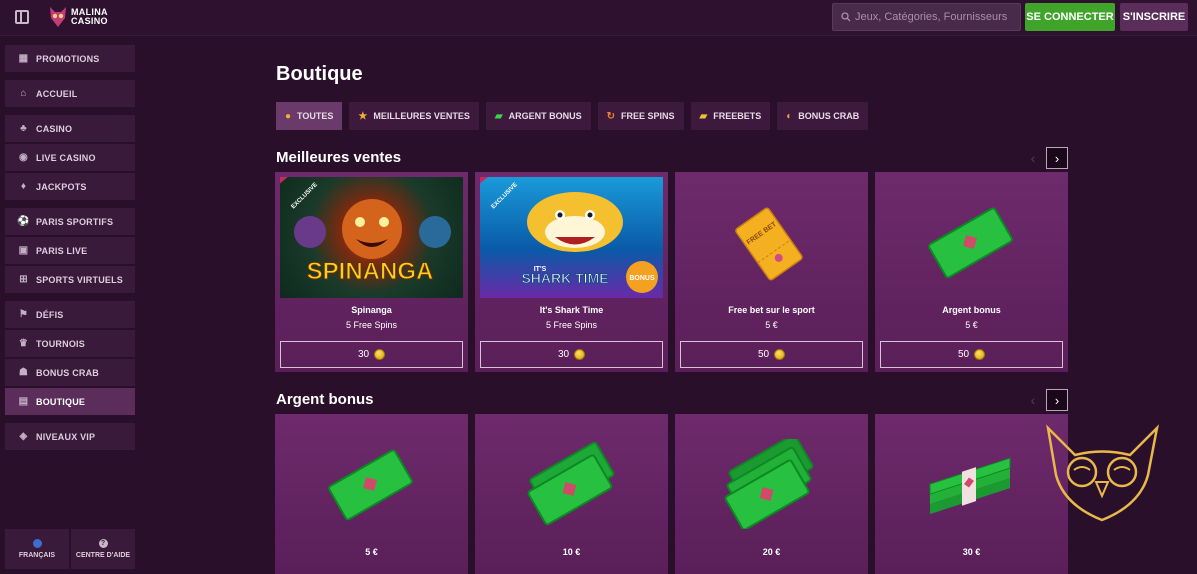 This screenshot has width=1197, height=574. What do you see at coordinates (70, 186) in the screenshot?
I see `sidebar-item-jackpots: ♦ JACKPOTS` at bounding box center [70, 186].